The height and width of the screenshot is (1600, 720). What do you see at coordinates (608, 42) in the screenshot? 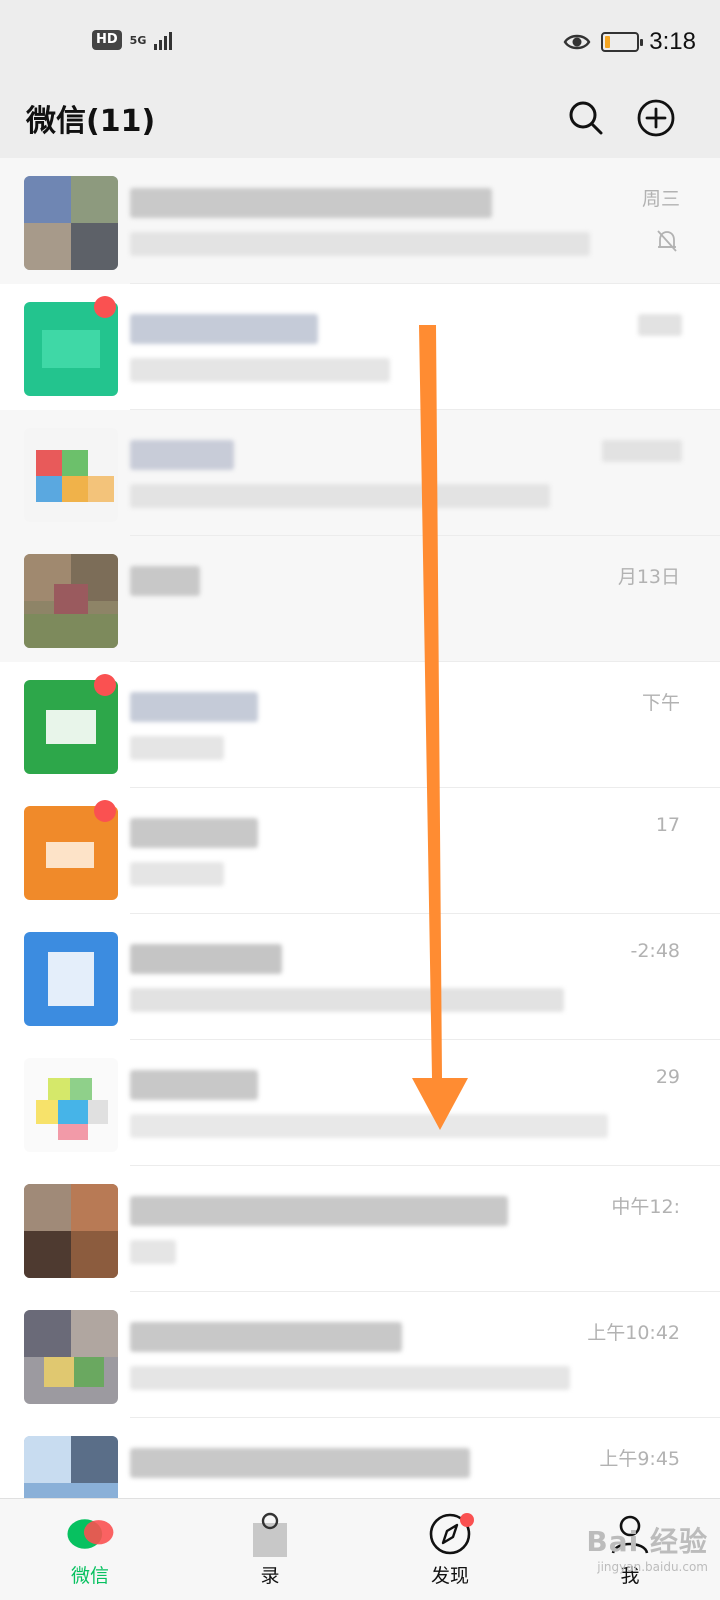
I see `battery-level` at bounding box center [608, 42].